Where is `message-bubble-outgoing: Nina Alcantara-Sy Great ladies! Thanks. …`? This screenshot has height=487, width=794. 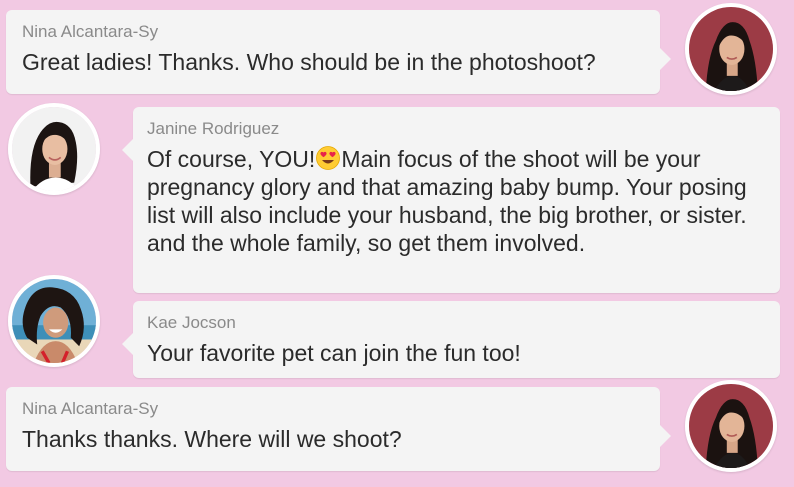 message-bubble-outgoing: Nina Alcantara-Sy Great ladies! Thanks. … is located at coordinates (338, 52).